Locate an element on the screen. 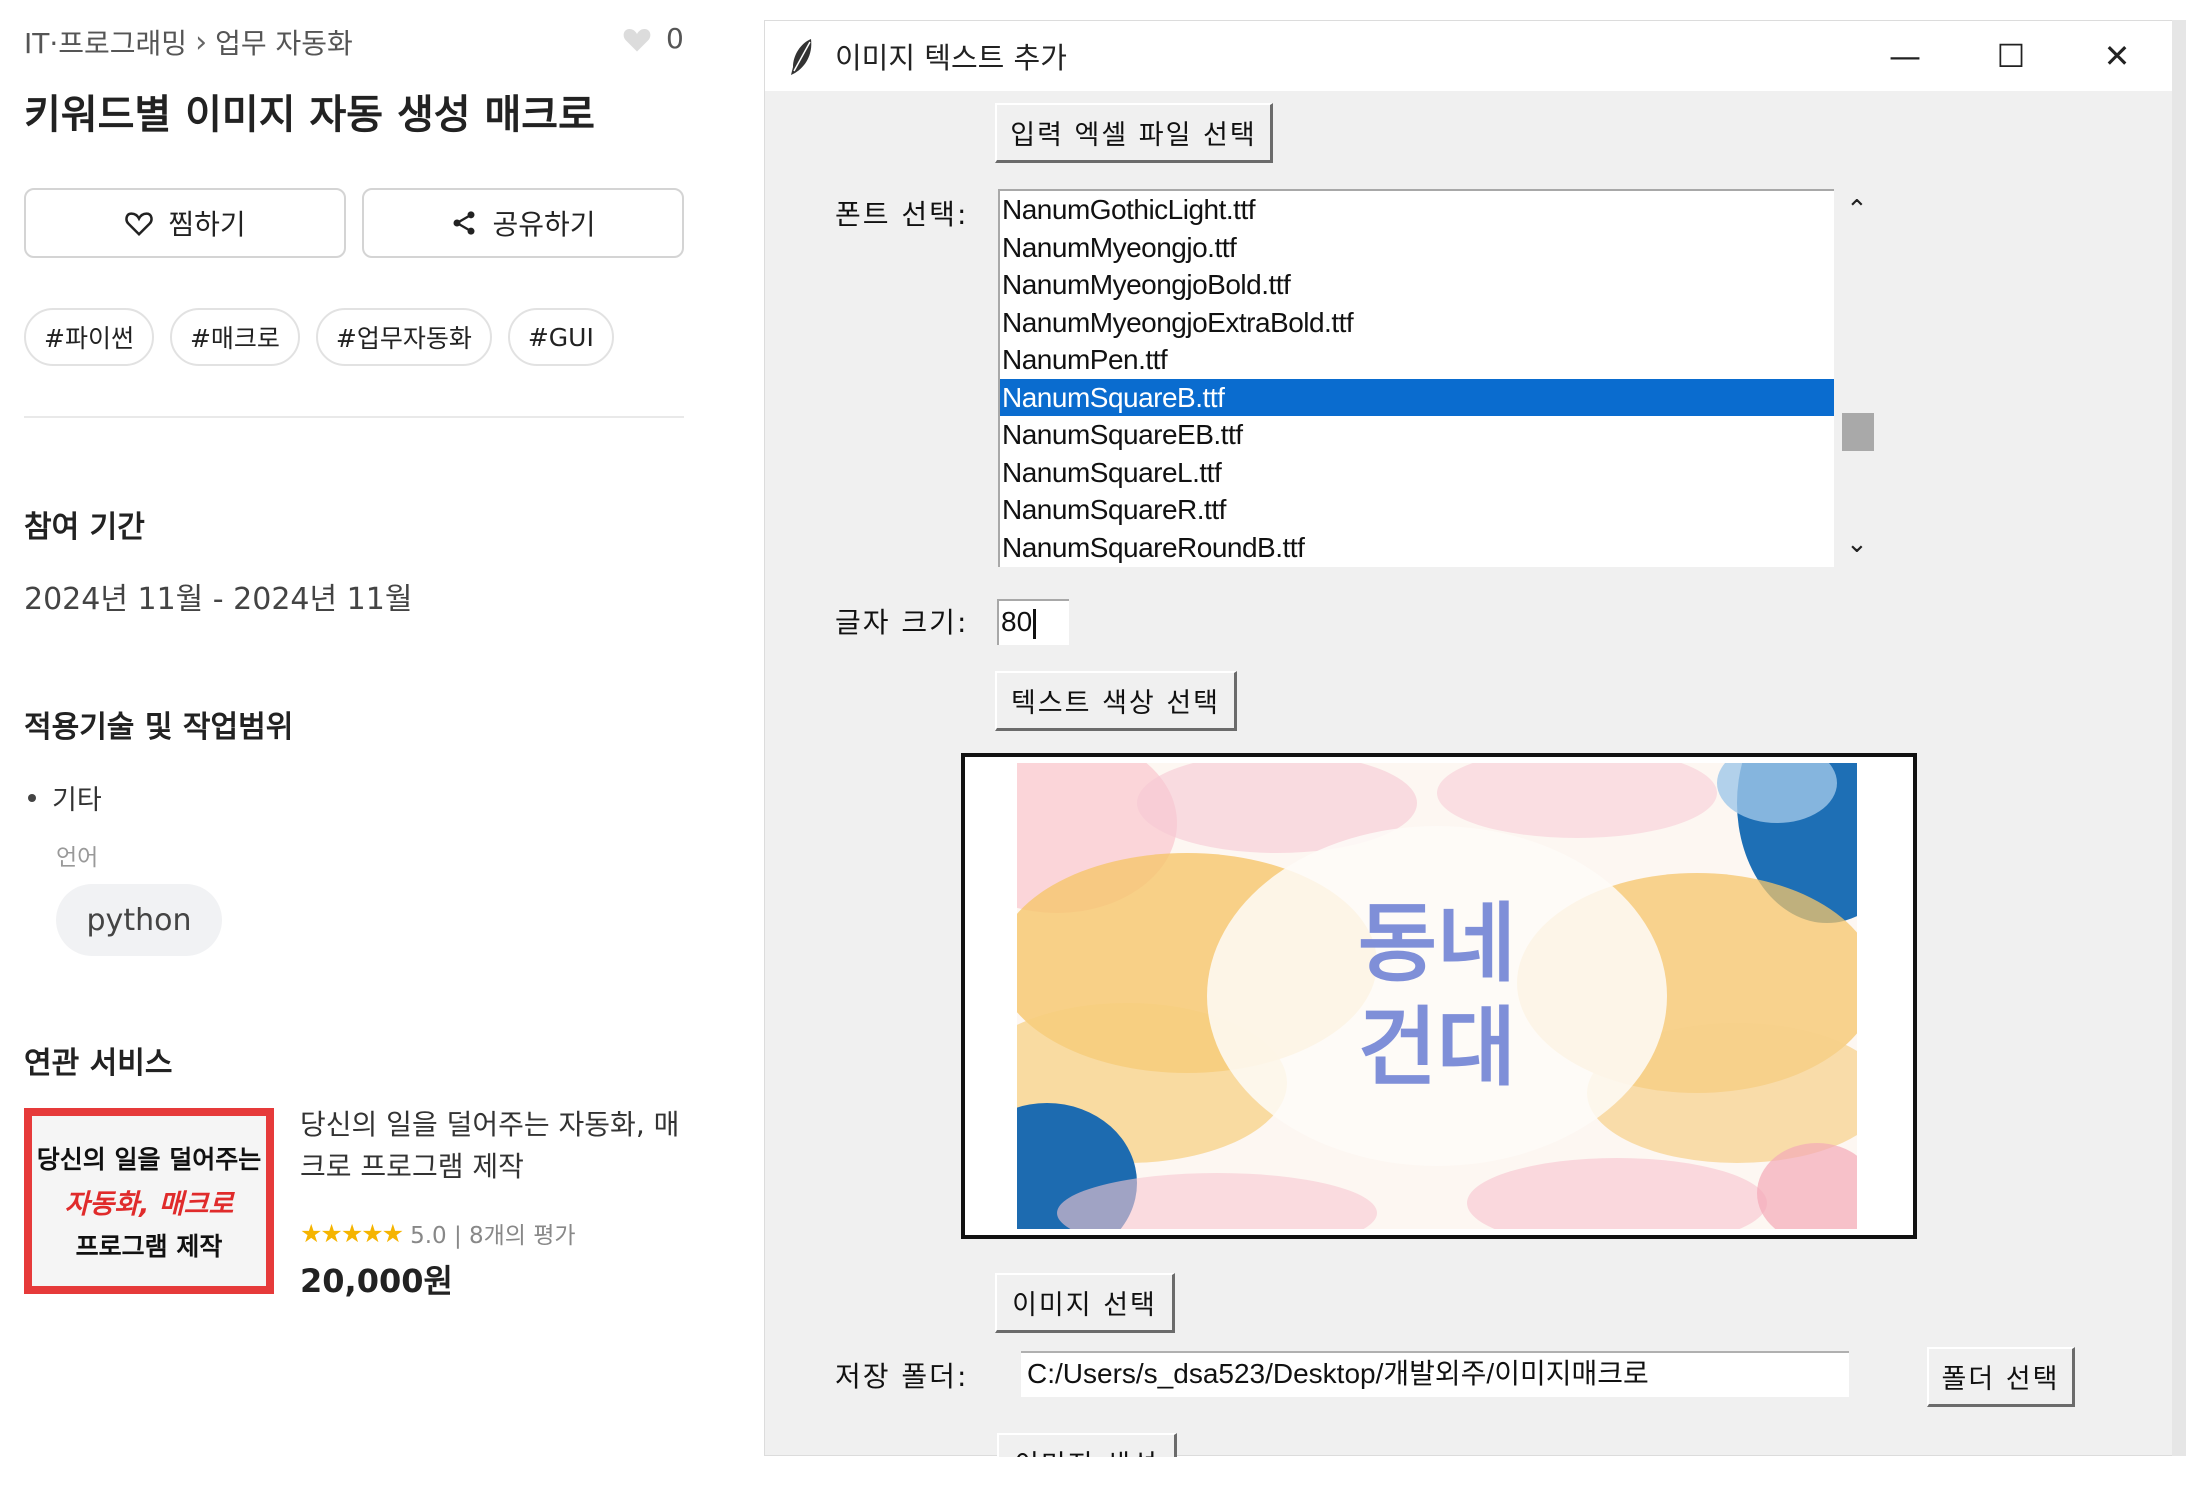  language-chip: python is located at coordinates (139, 920).